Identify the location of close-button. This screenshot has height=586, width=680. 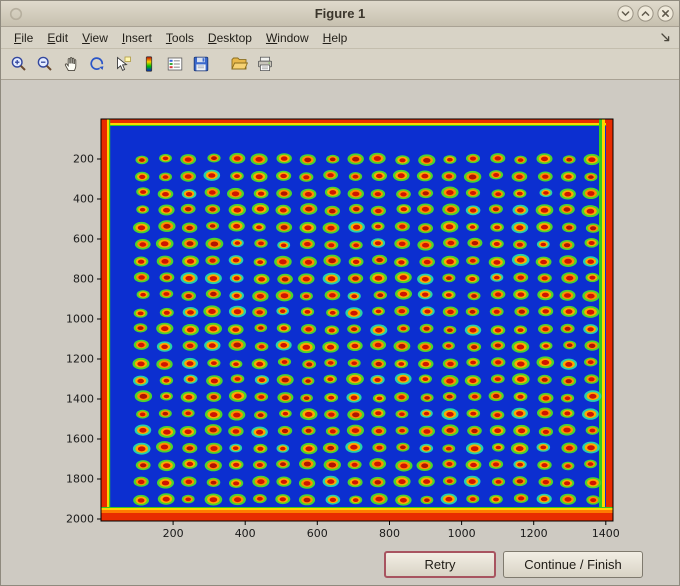
(665, 13).